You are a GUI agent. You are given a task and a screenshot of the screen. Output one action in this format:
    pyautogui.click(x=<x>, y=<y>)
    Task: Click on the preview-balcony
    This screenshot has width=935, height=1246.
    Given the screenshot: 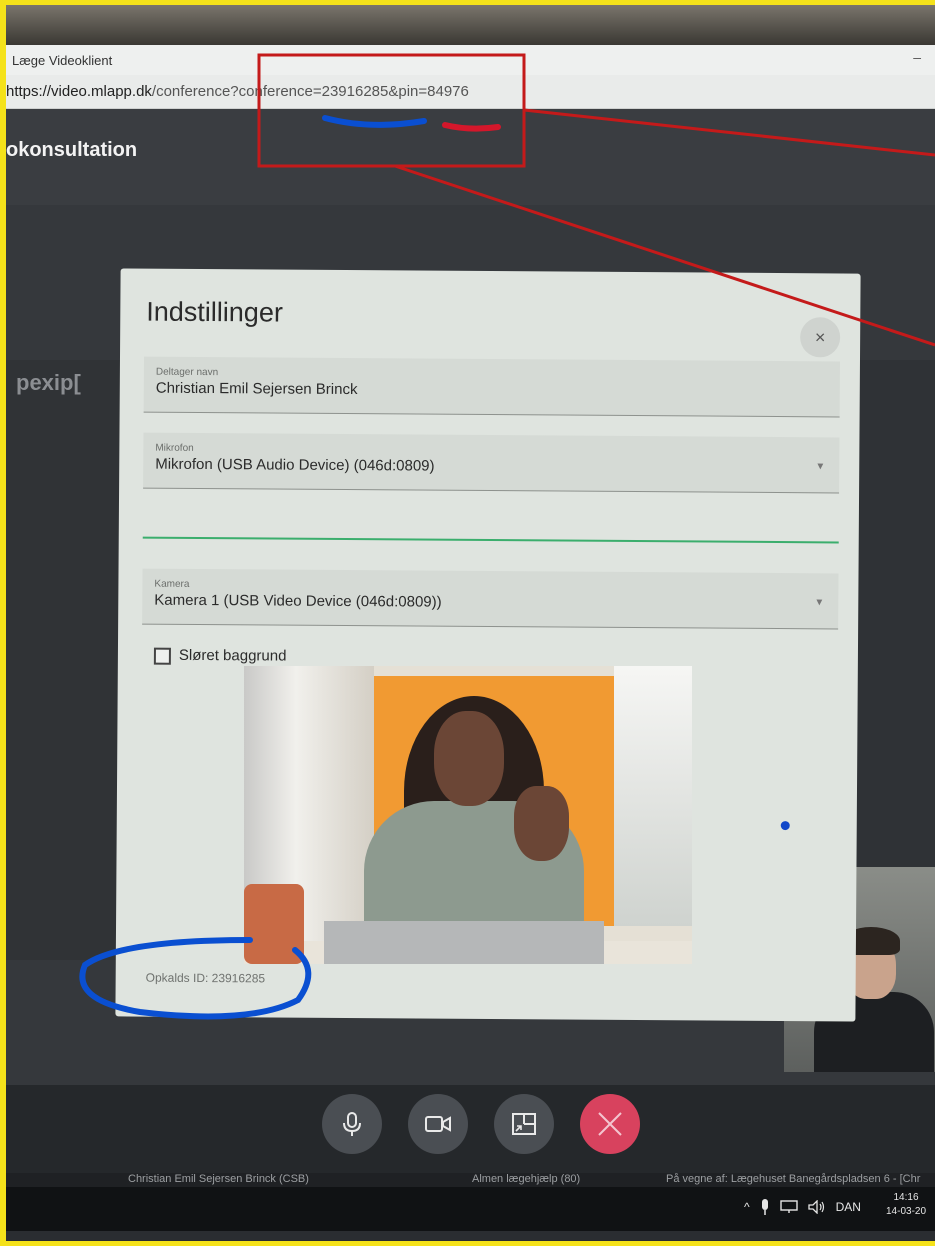 What is the action you would take?
    pyautogui.click(x=653, y=796)
    